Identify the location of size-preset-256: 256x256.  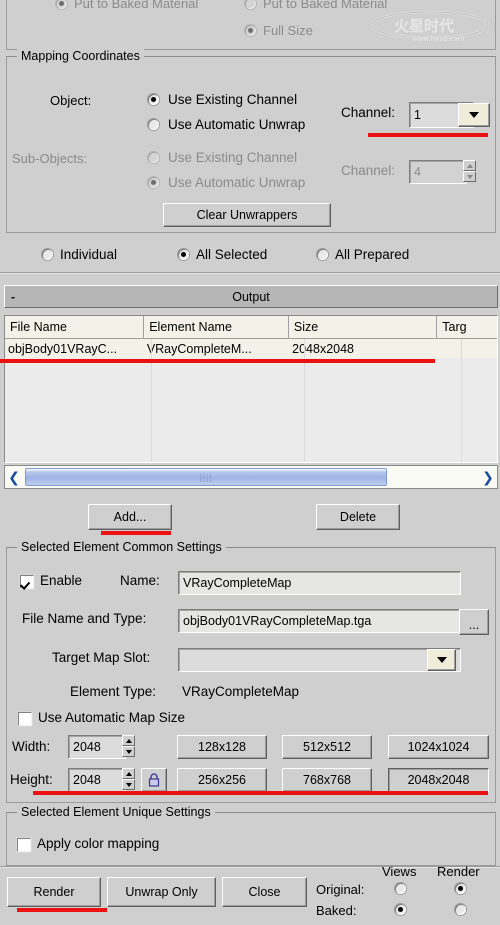
(222, 780).